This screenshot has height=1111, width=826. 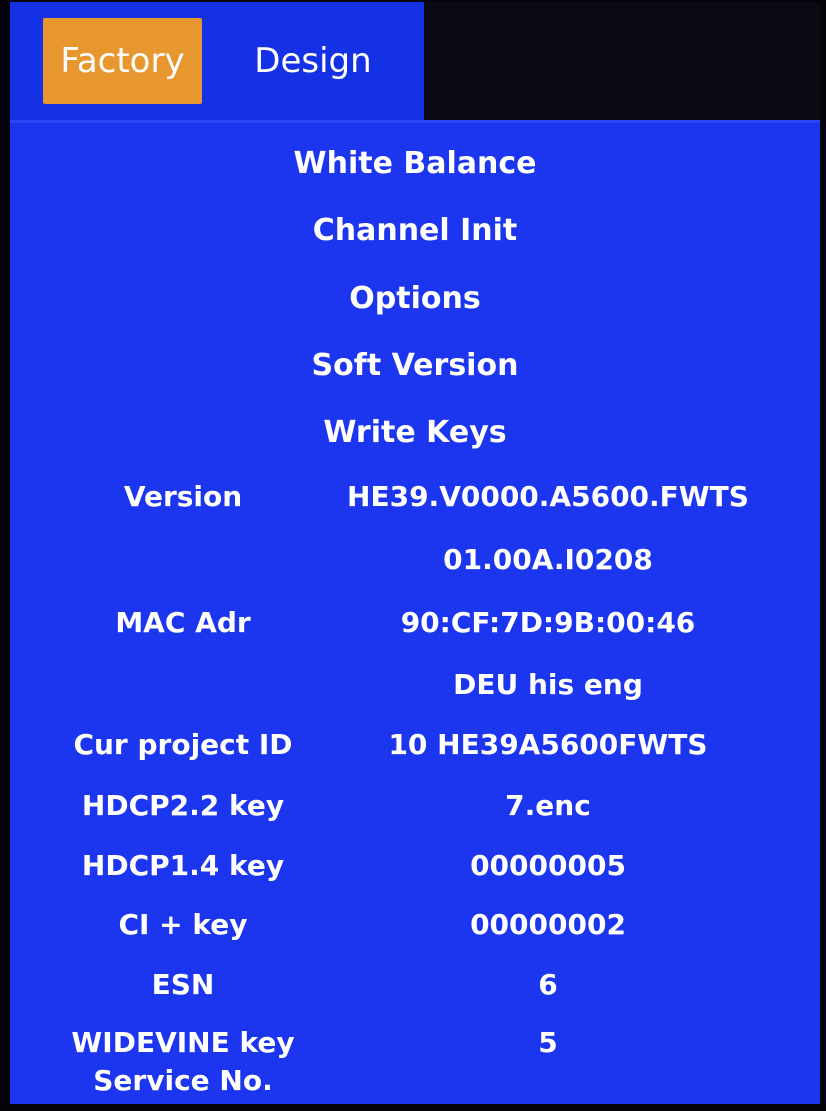 What do you see at coordinates (415, 925) in the screenshot?
I see `info-row-ci-plus-key: CI + key 00000002` at bounding box center [415, 925].